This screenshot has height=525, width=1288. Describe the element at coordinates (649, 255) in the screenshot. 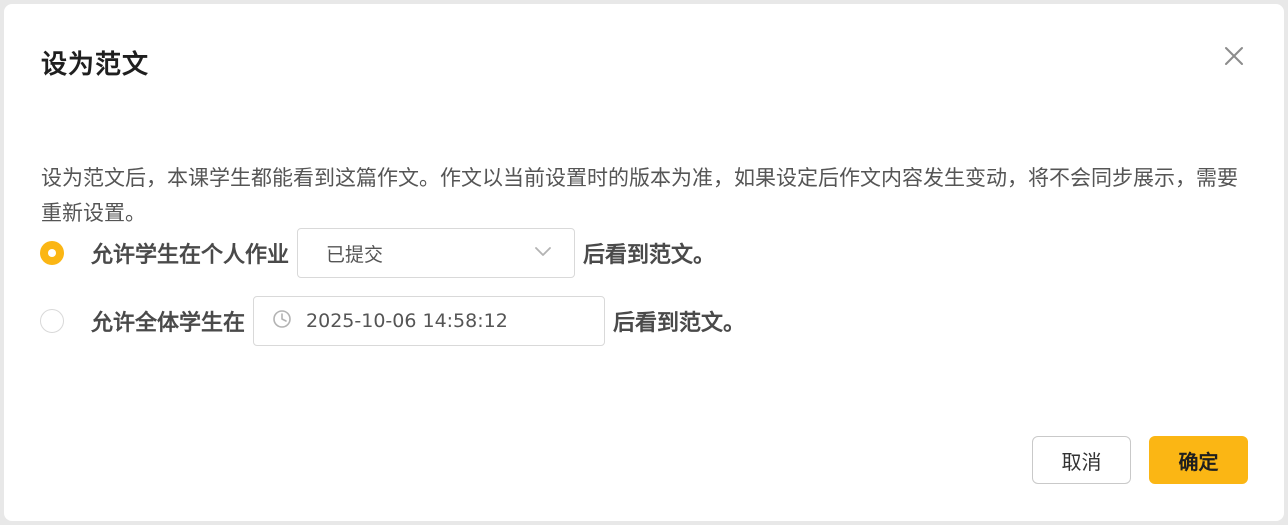

I see `option-suffix-personal-homework: 后看到范文。` at that location.